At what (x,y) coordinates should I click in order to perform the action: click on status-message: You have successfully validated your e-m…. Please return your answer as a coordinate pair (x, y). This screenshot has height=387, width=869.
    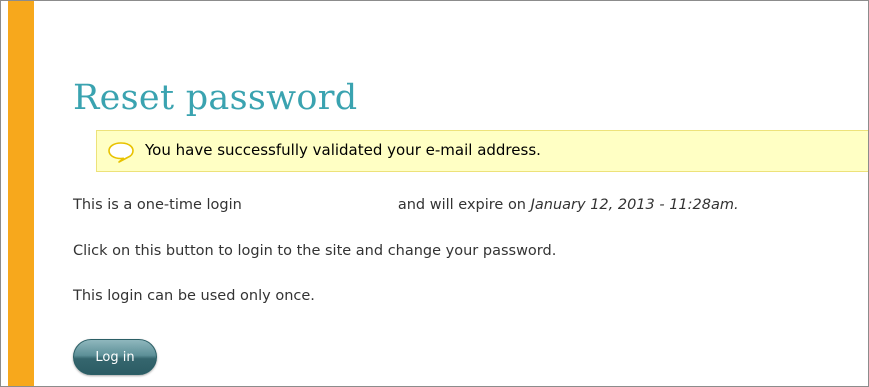
    Looking at the image, I should click on (482, 151).